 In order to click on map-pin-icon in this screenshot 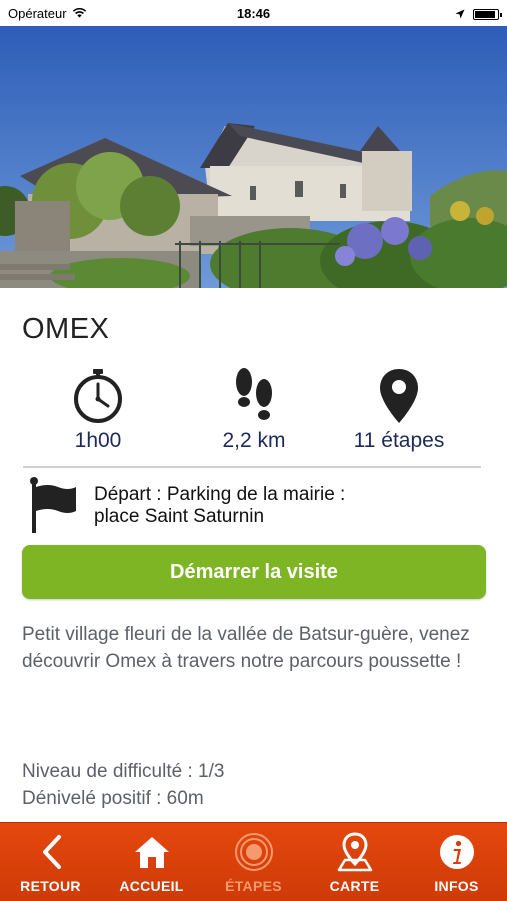, I will do `click(399, 396)`.